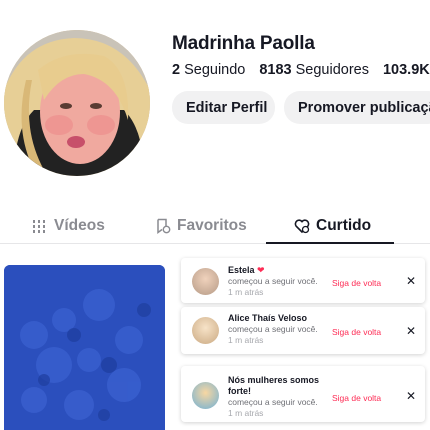 The width and height of the screenshot is (430, 430). What do you see at coordinates (79, 225) in the screenshot?
I see `tab-videos-label: Vídeos` at bounding box center [79, 225].